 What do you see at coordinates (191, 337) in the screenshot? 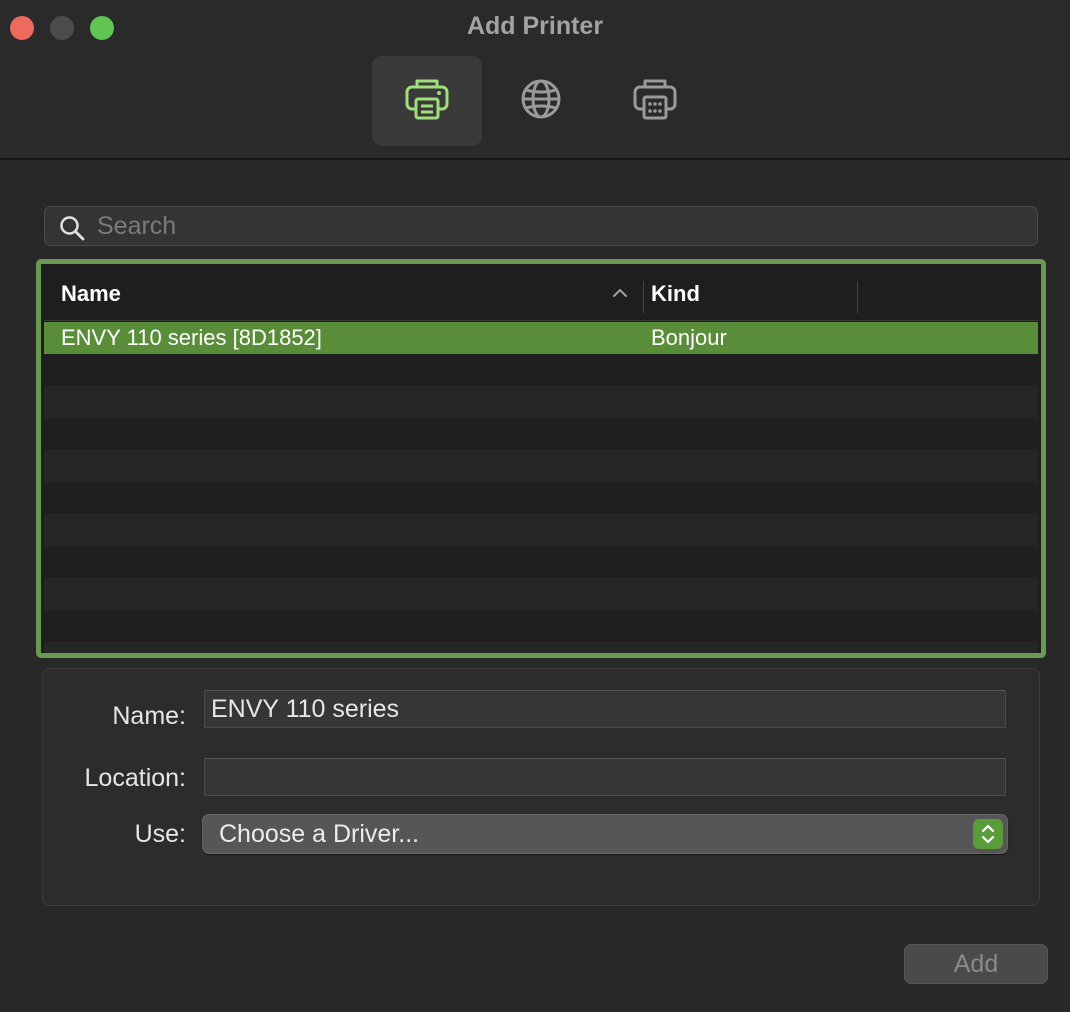
I see `printer-name-cell: ENVY 110 series [8D1852]` at bounding box center [191, 337].